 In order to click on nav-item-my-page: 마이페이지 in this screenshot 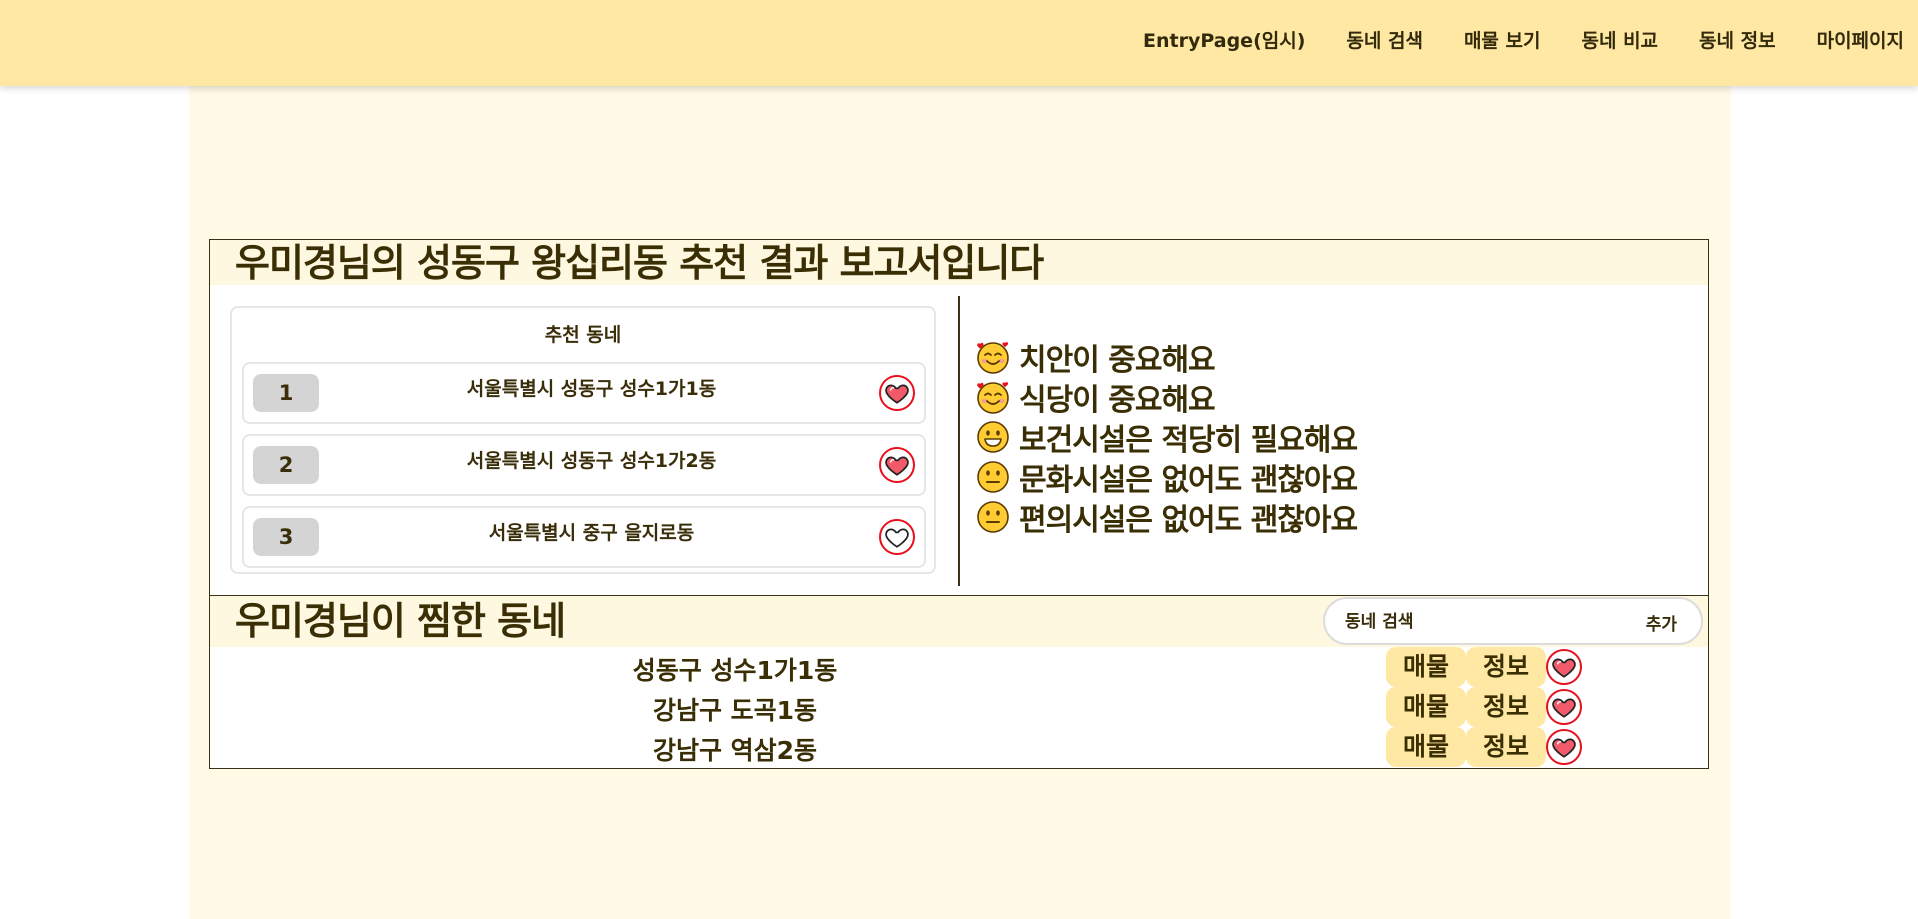, I will do `click(1860, 39)`.